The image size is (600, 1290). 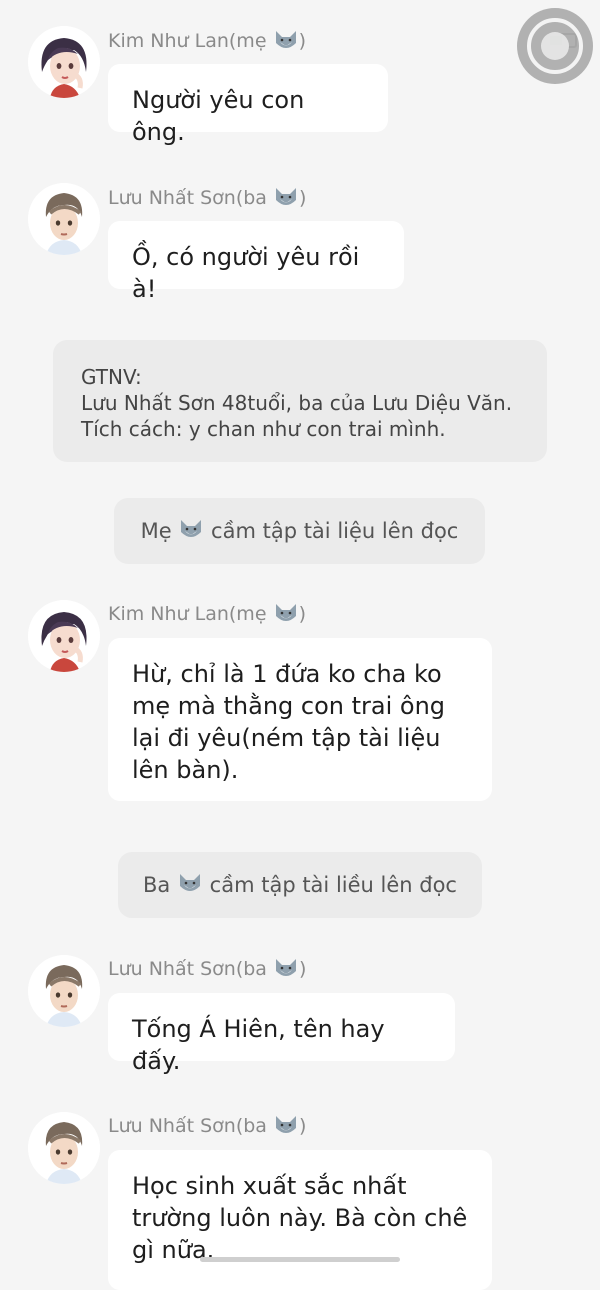 I want to click on message-bubble: Ồ, có người yêu rồi à!, so click(x=256, y=262).